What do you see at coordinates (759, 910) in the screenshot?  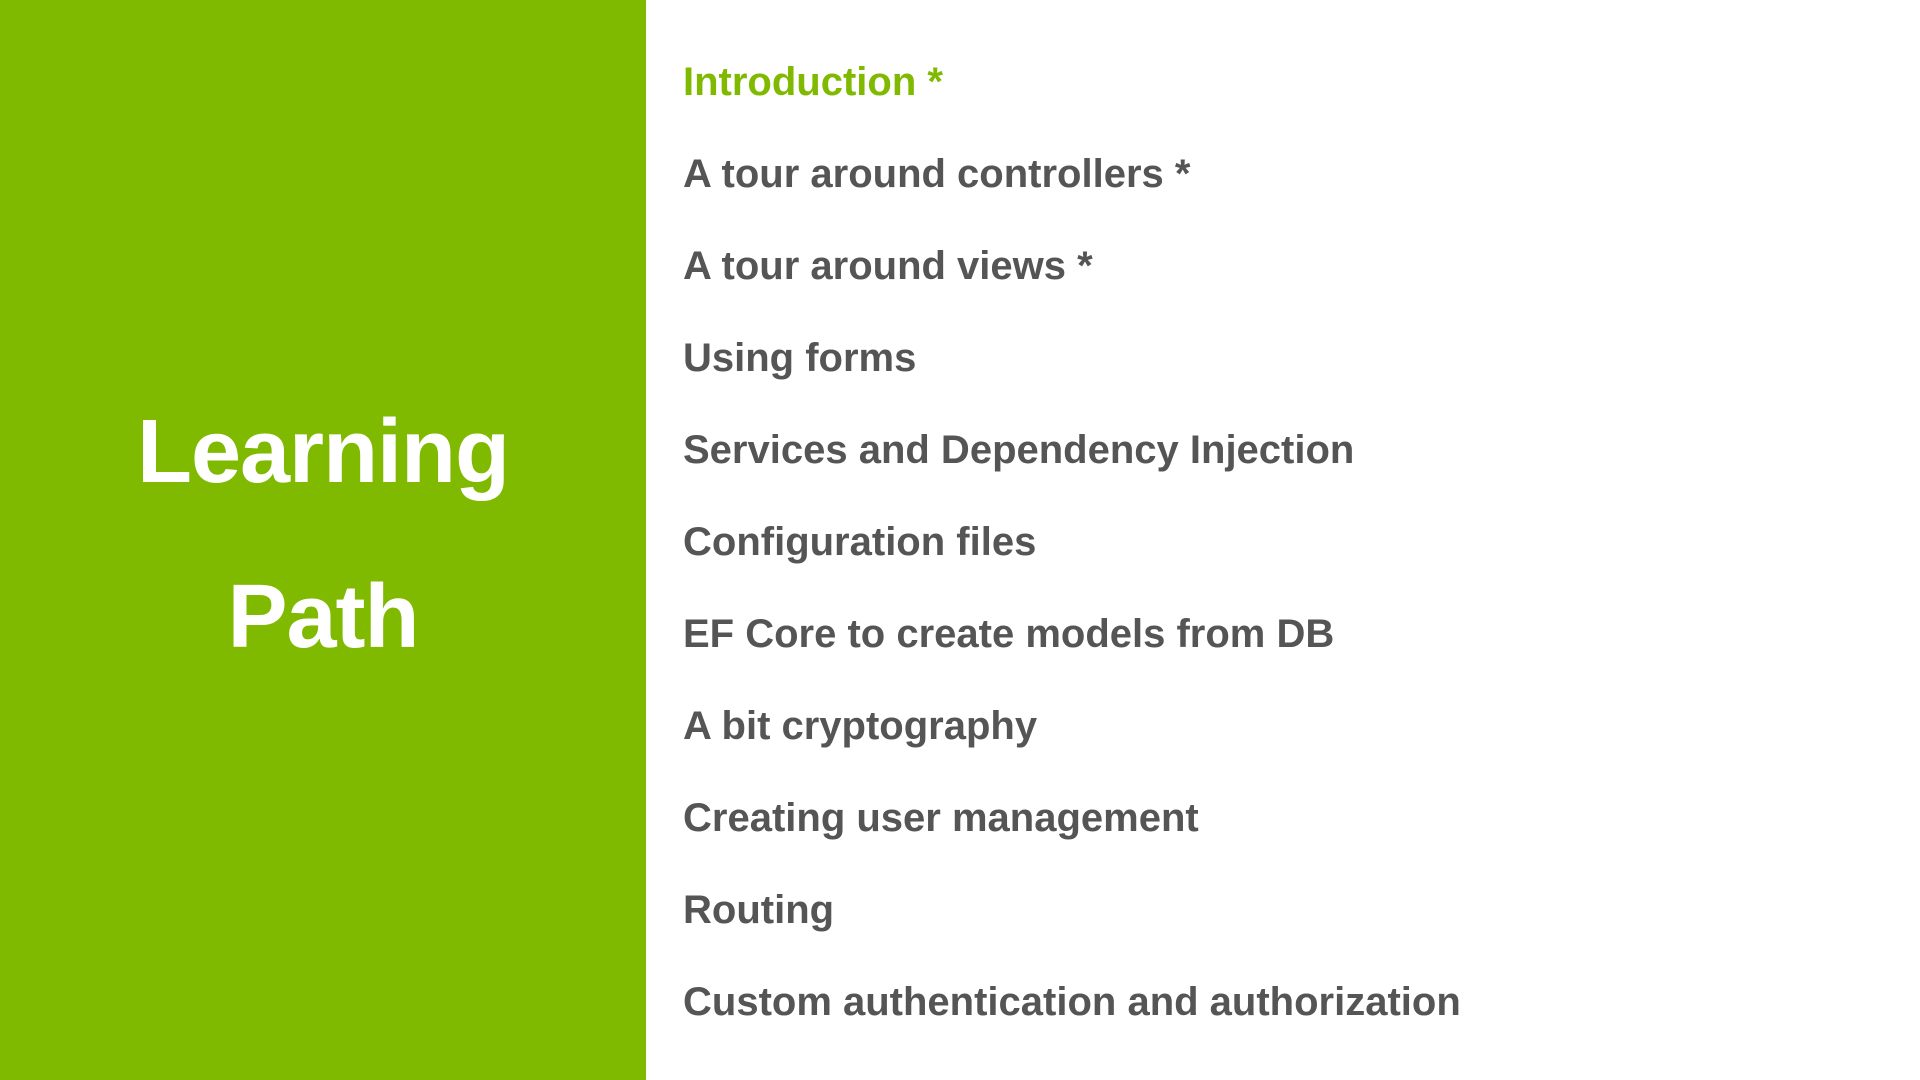 I see `topic-item-routing: Routing` at bounding box center [759, 910].